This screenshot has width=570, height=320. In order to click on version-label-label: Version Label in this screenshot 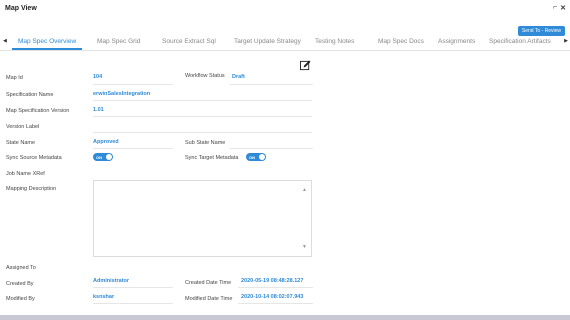, I will do `click(23, 127)`.